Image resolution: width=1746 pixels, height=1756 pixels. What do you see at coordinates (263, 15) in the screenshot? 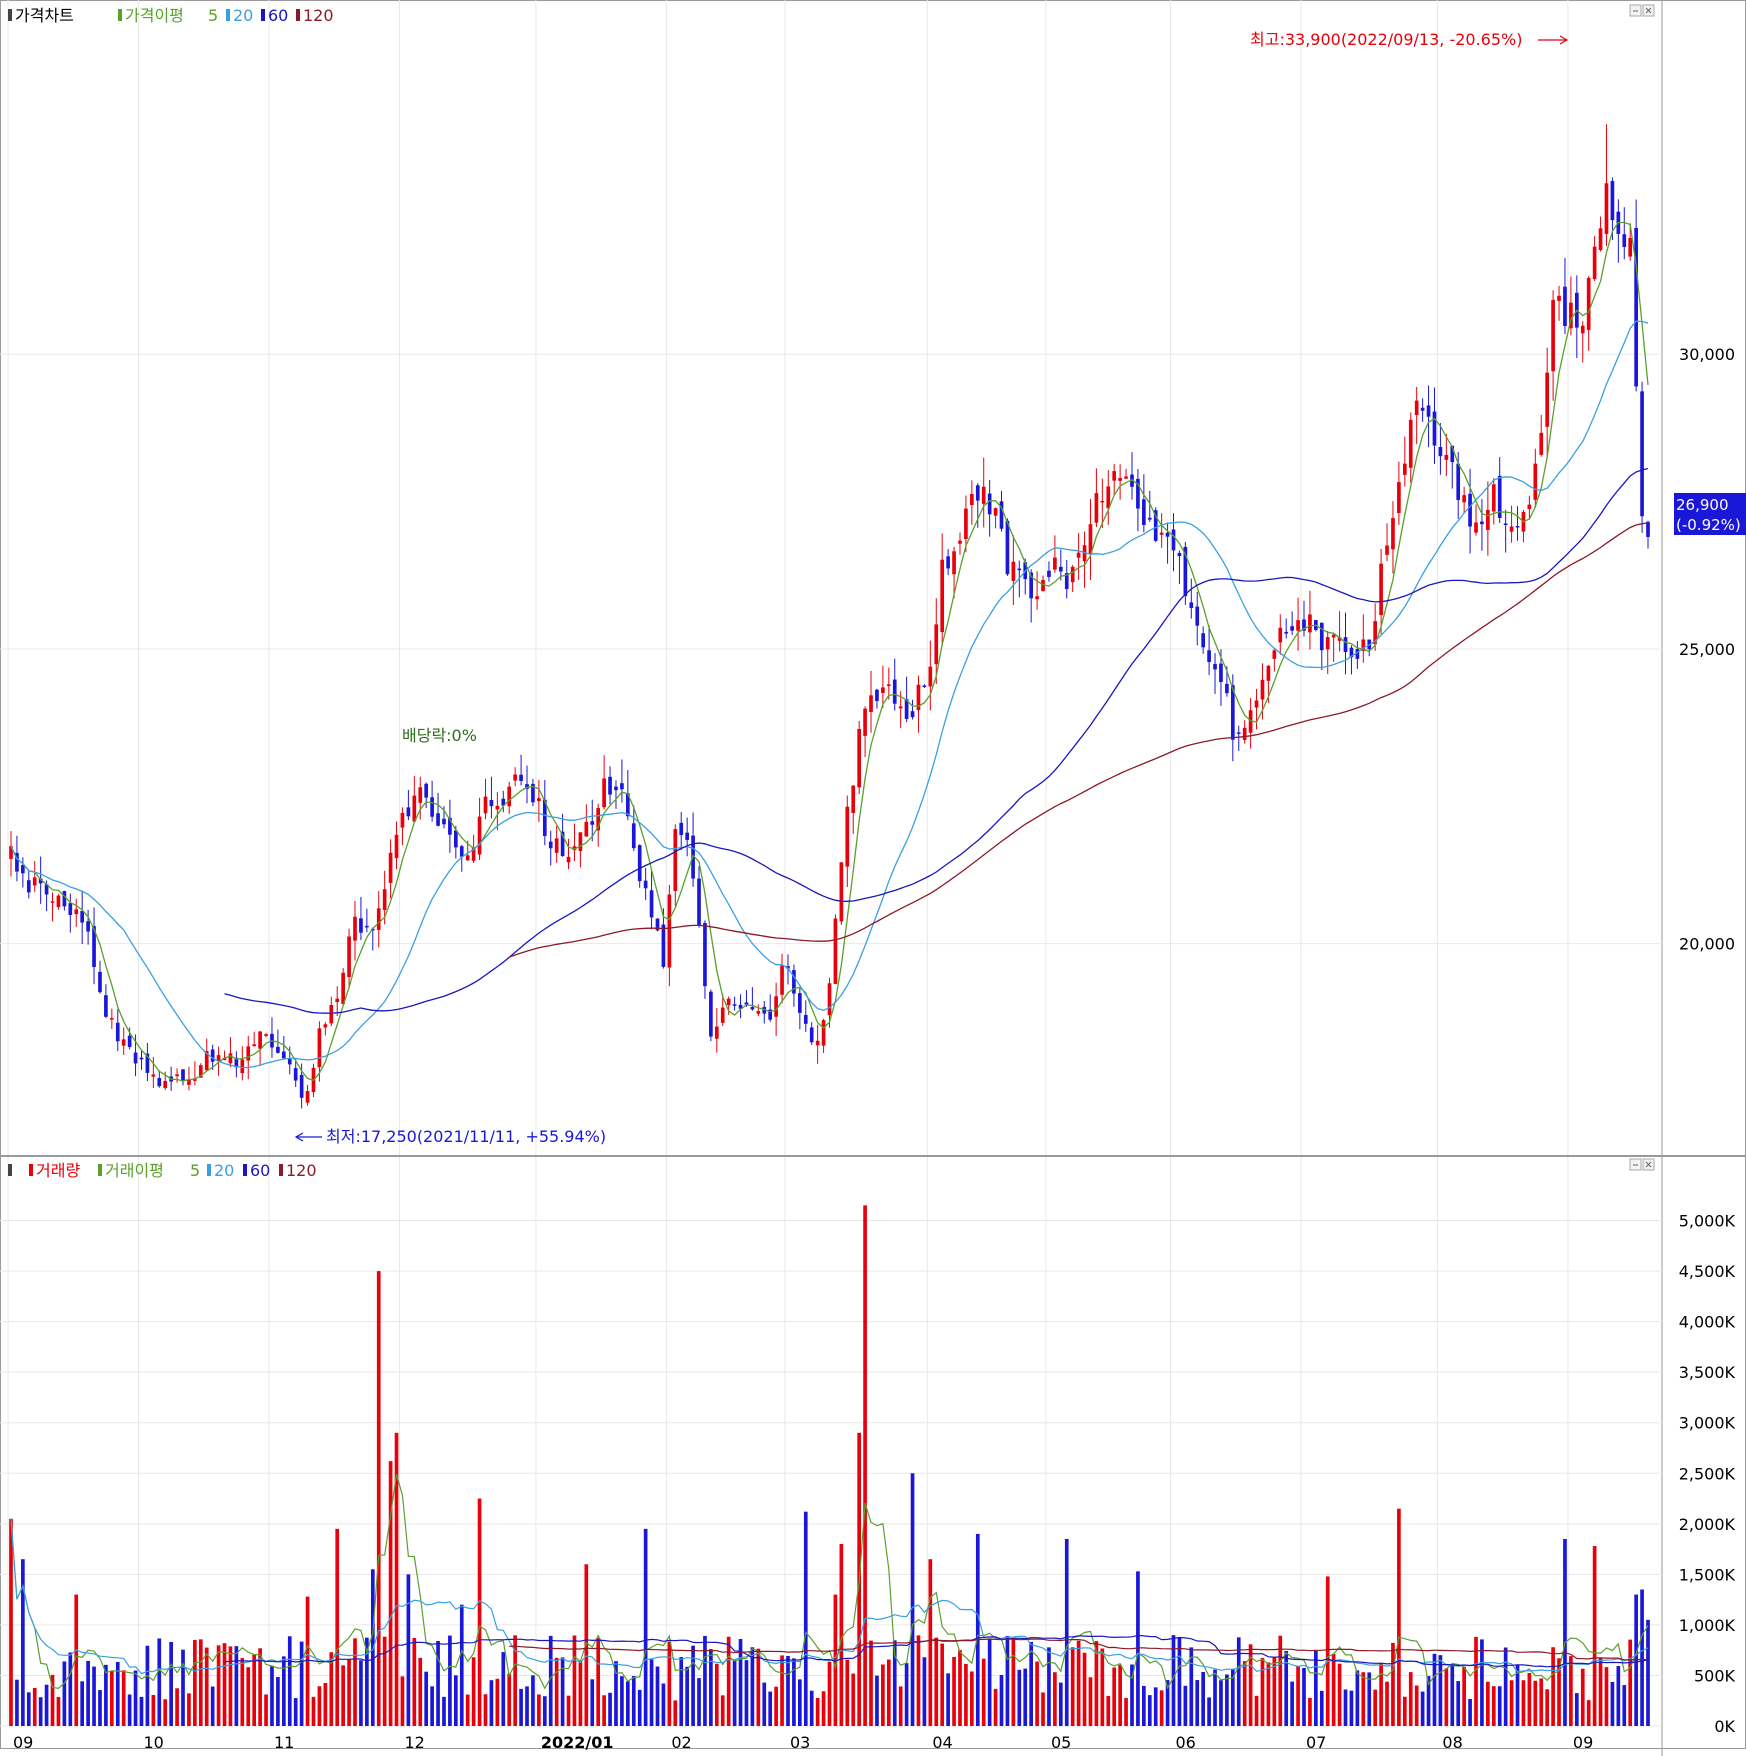
I see `ma60-legend-marker` at bounding box center [263, 15].